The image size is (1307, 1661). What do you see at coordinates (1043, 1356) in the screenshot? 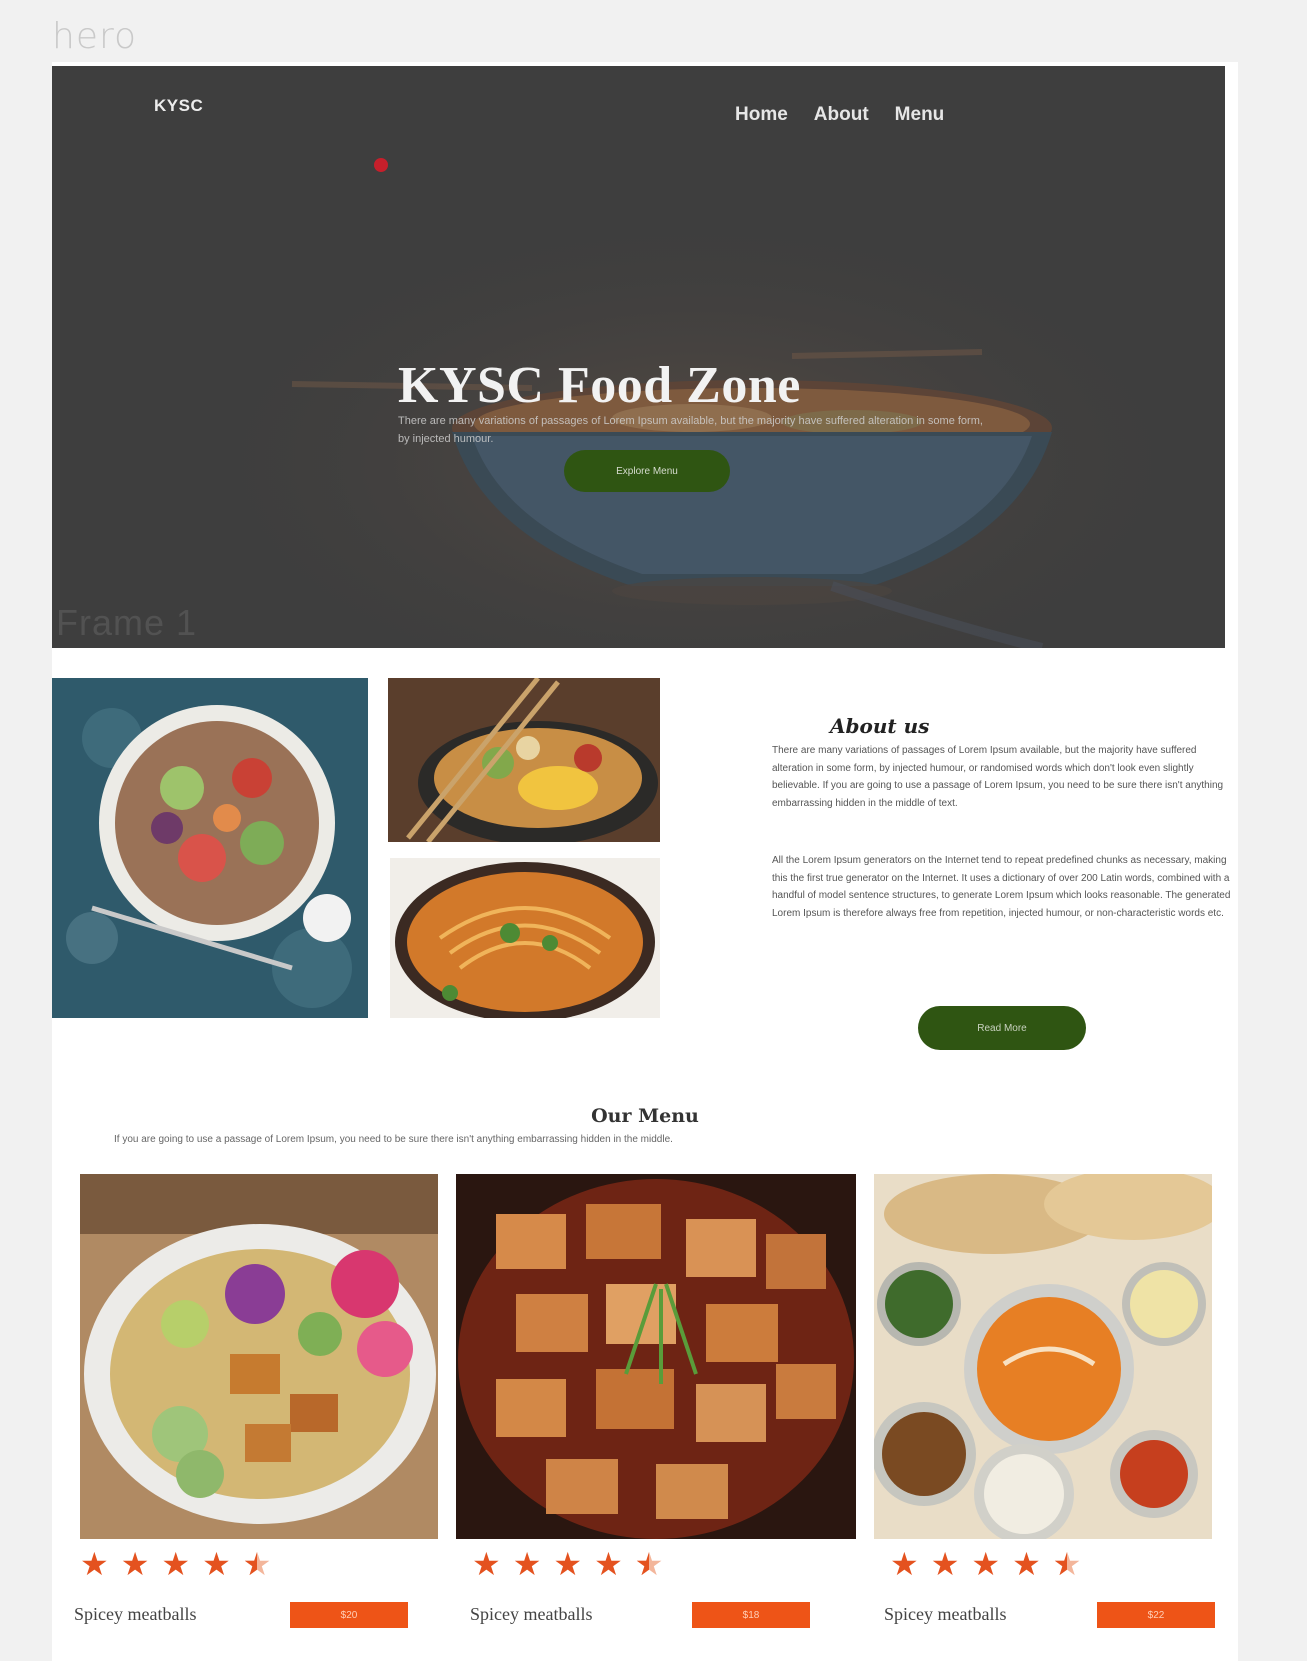
I see `menu-card-image-indian-thali` at bounding box center [1043, 1356].